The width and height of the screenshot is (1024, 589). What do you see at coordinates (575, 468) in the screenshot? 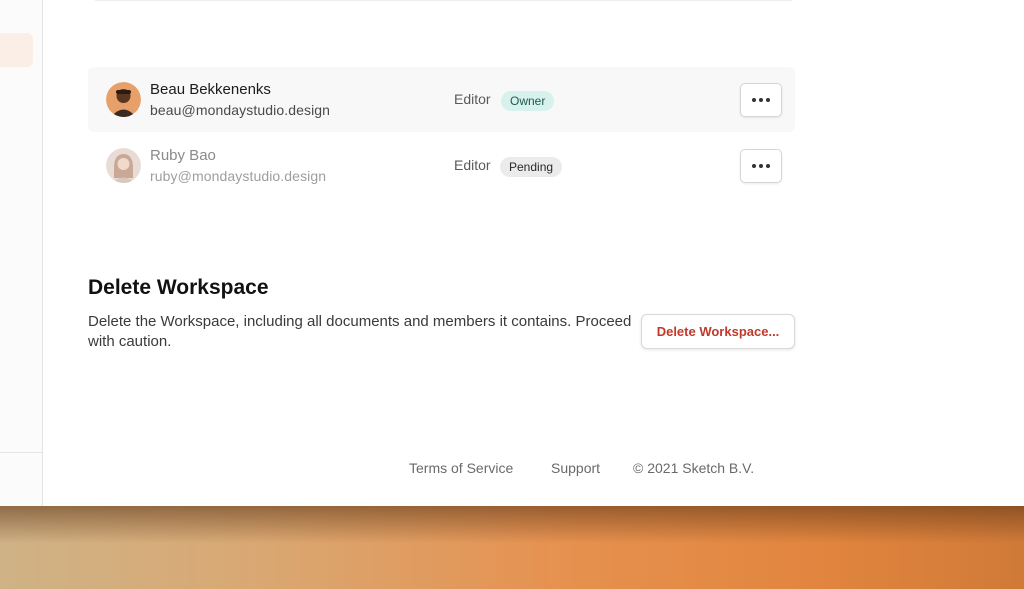
I see `footer-link-support: Support` at bounding box center [575, 468].